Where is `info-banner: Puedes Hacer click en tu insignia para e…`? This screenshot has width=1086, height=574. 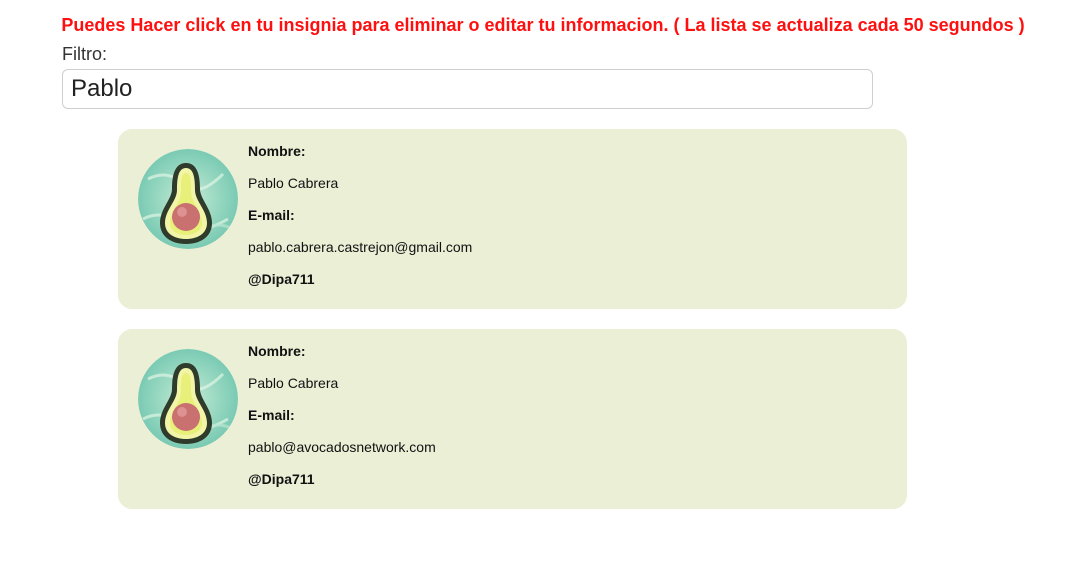 info-banner: Puedes Hacer click en tu insignia para e… is located at coordinates (543, 25).